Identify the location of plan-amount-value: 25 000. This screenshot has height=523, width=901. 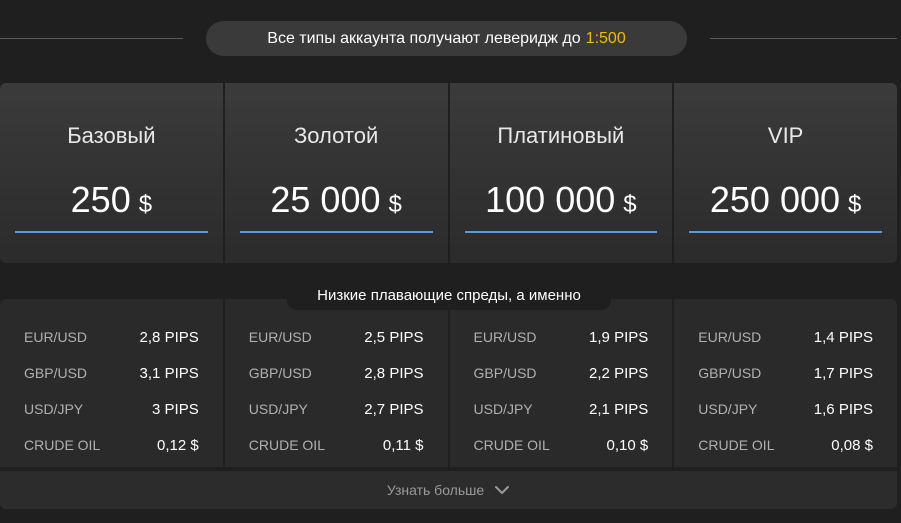
(325, 199).